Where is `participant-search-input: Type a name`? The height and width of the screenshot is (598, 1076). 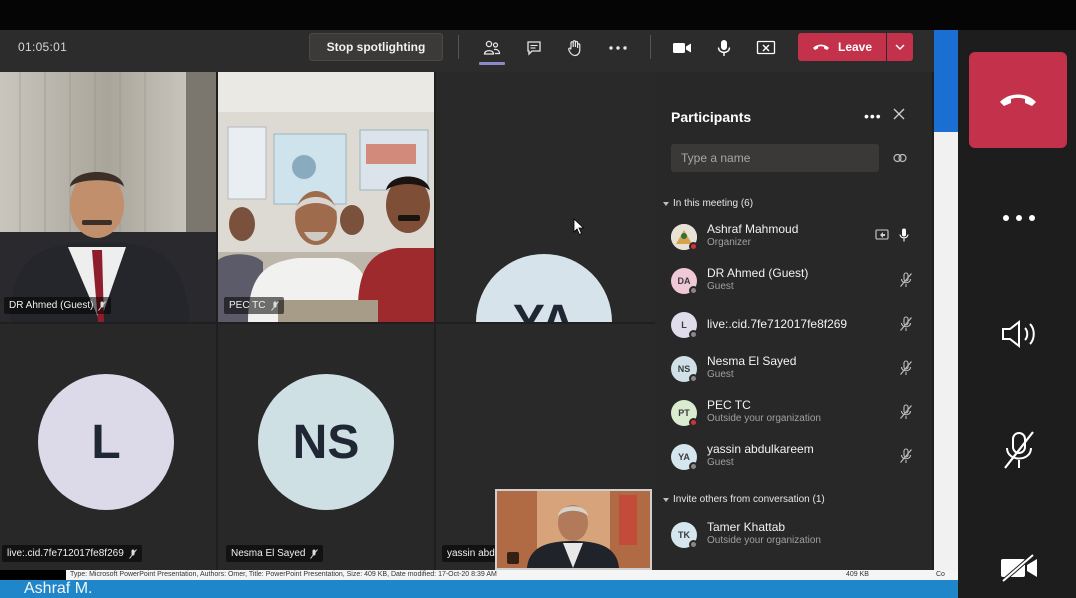
participant-search-input: Type a name is located at coordinates (775, 158).